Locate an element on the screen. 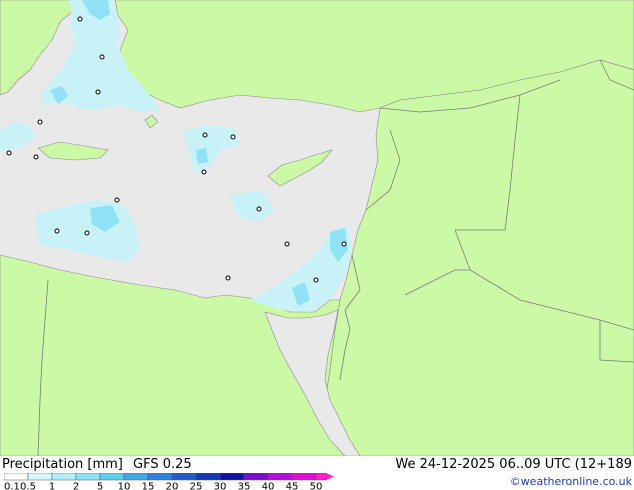  scale-tick-label: 2 is located at coordinates (76, 486).